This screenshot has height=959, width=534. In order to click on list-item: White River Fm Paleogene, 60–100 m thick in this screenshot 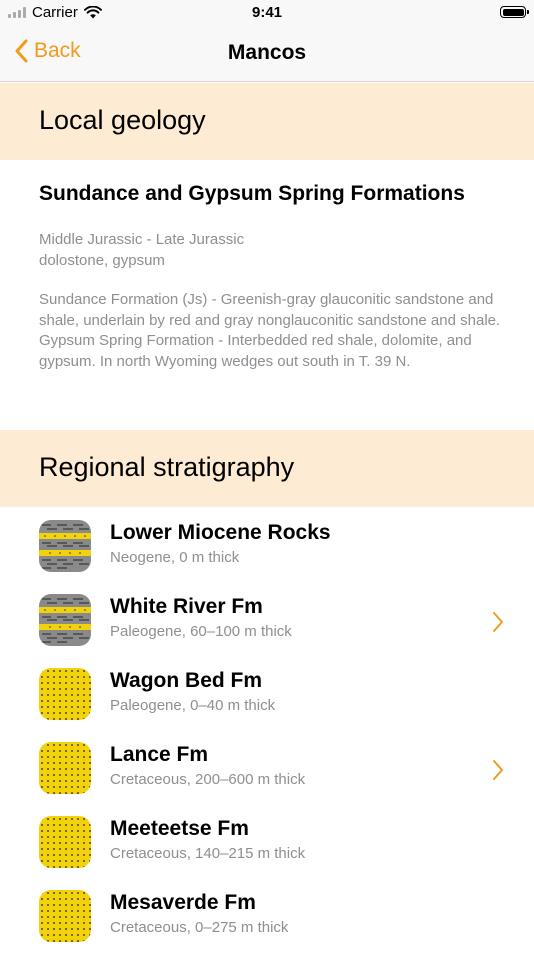, I will do `click(267, 626)`.